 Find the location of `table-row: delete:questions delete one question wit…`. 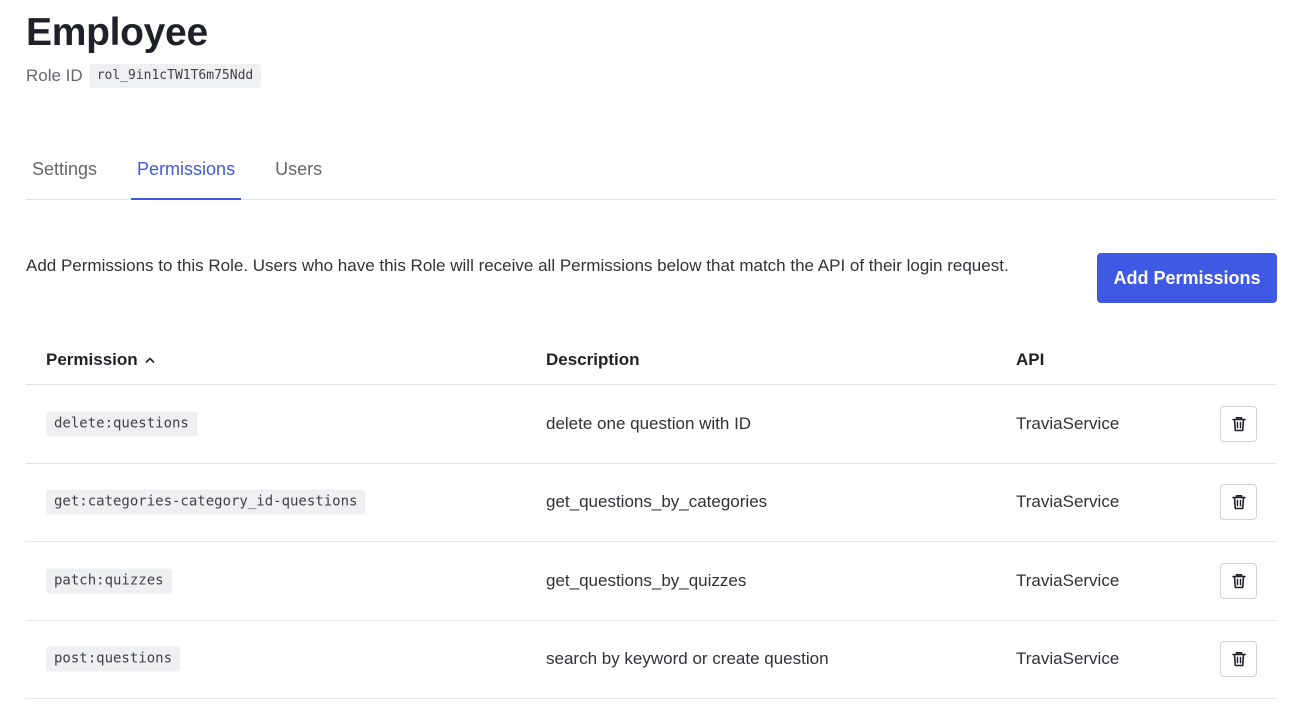

table-row: delete:questions delete one question wit… is located at coordinates (651, 424).